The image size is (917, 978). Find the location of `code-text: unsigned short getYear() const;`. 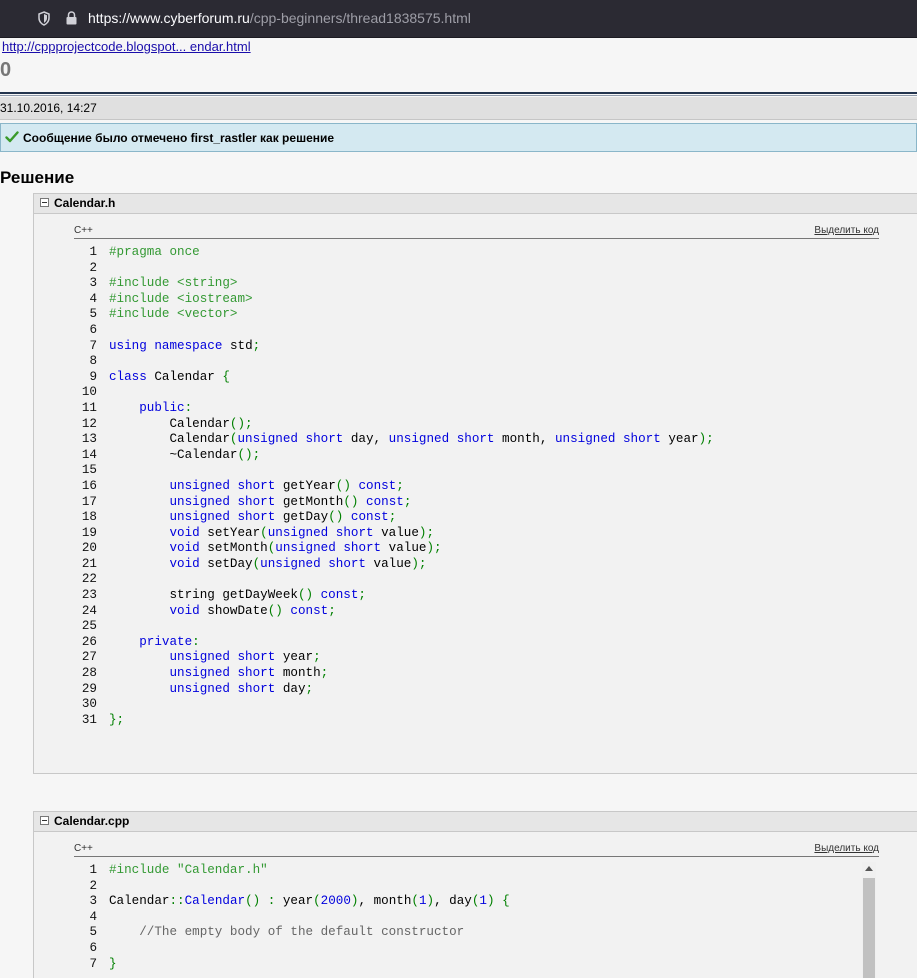

code-text: unsigned short getYear() const; is located at coordinates (286, 485).